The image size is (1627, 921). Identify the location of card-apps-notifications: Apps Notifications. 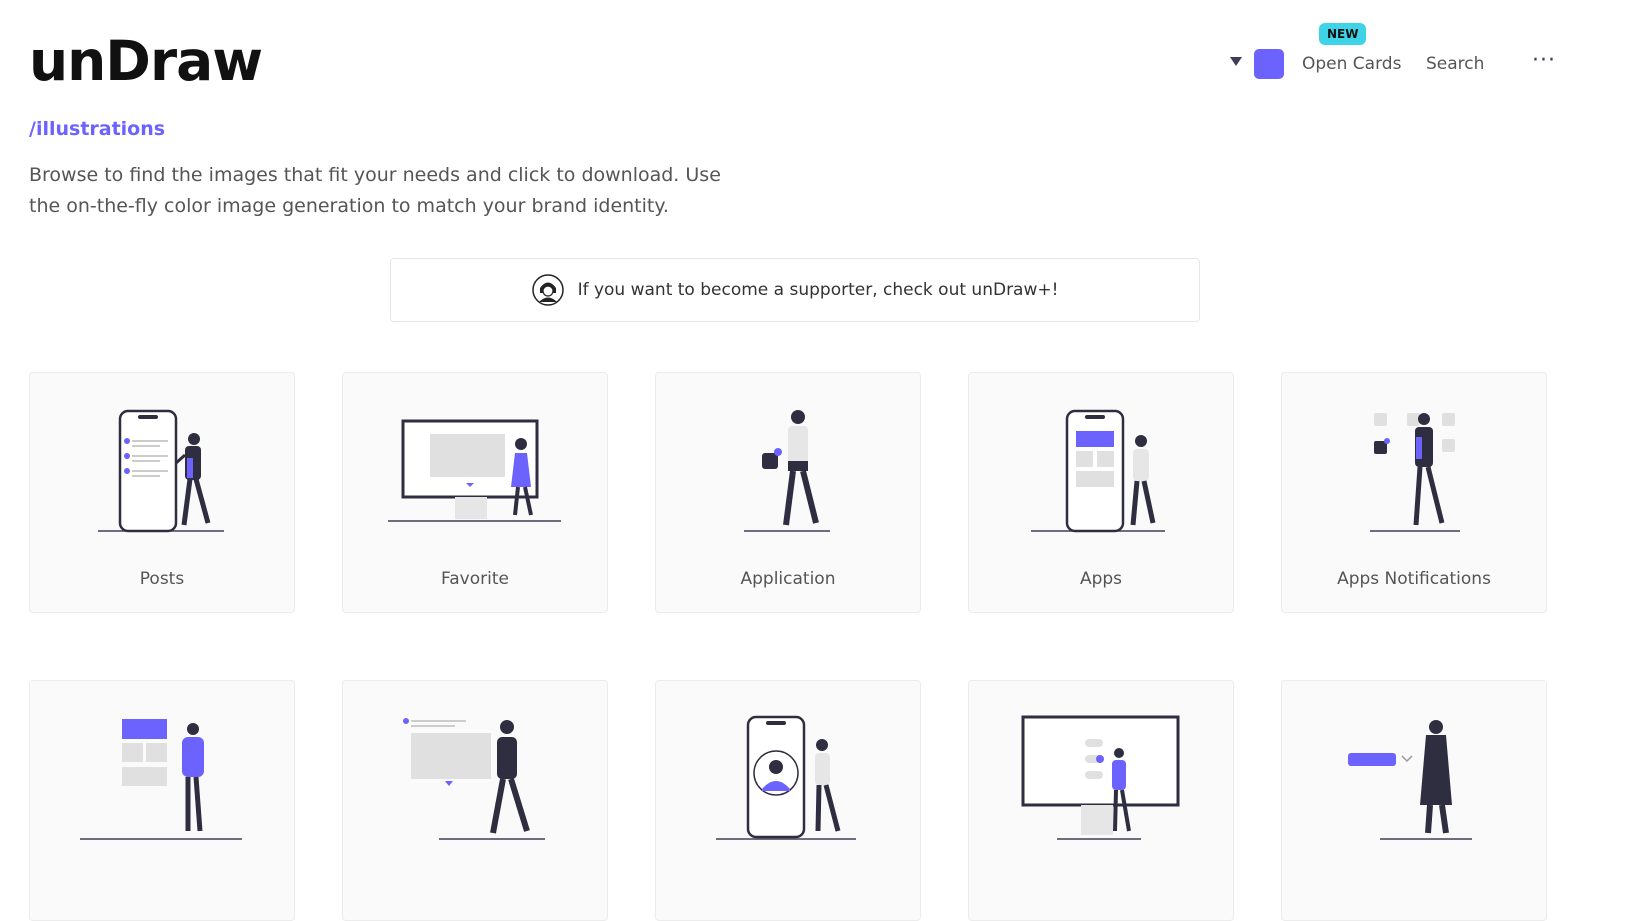
(1414, 492).